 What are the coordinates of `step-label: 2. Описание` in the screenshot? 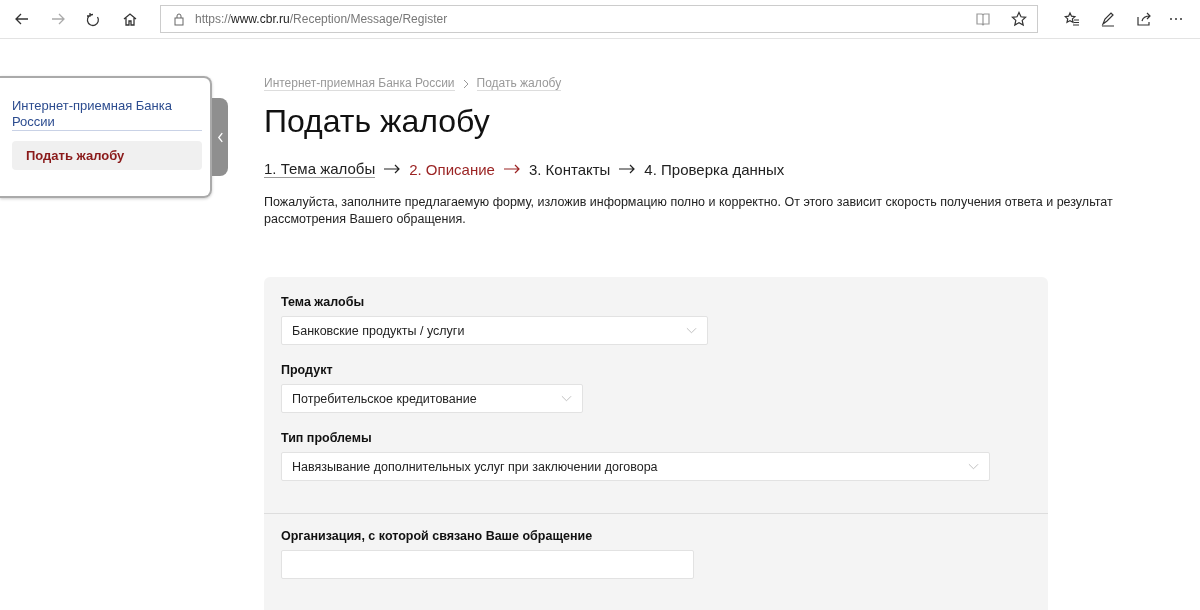 It's located at (452, 169).